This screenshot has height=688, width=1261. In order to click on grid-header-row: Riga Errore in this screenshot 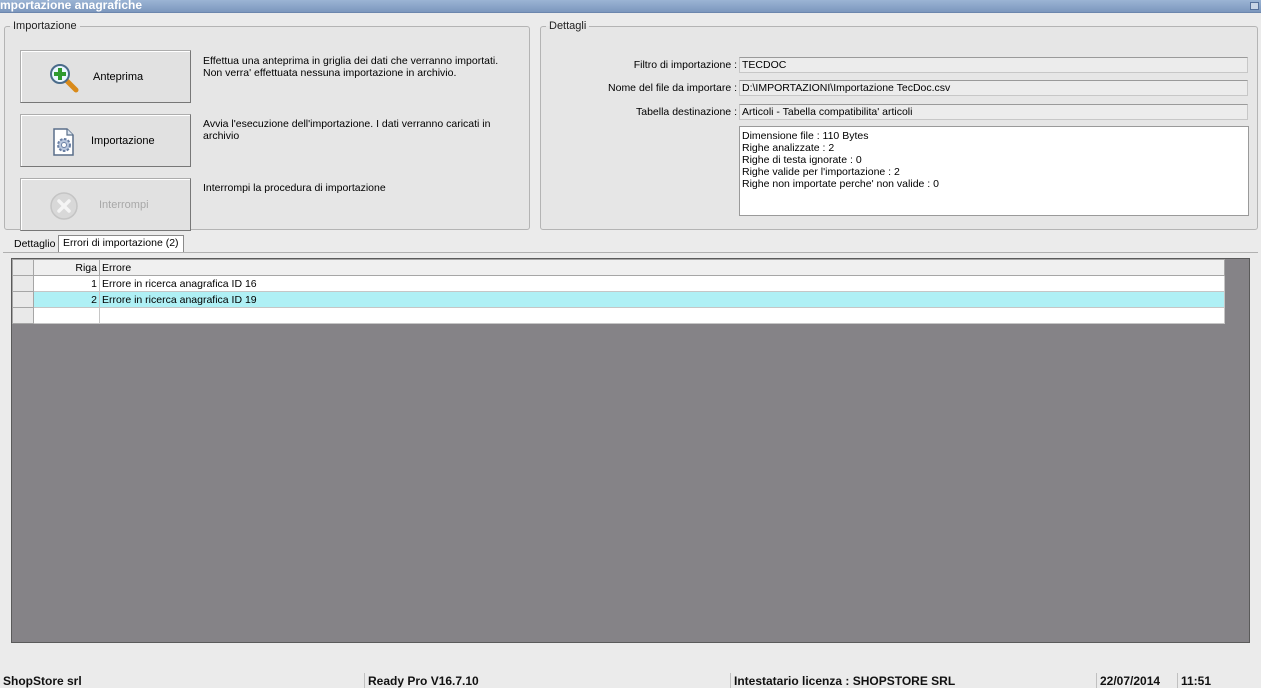, I will do `click(618, 267)`.